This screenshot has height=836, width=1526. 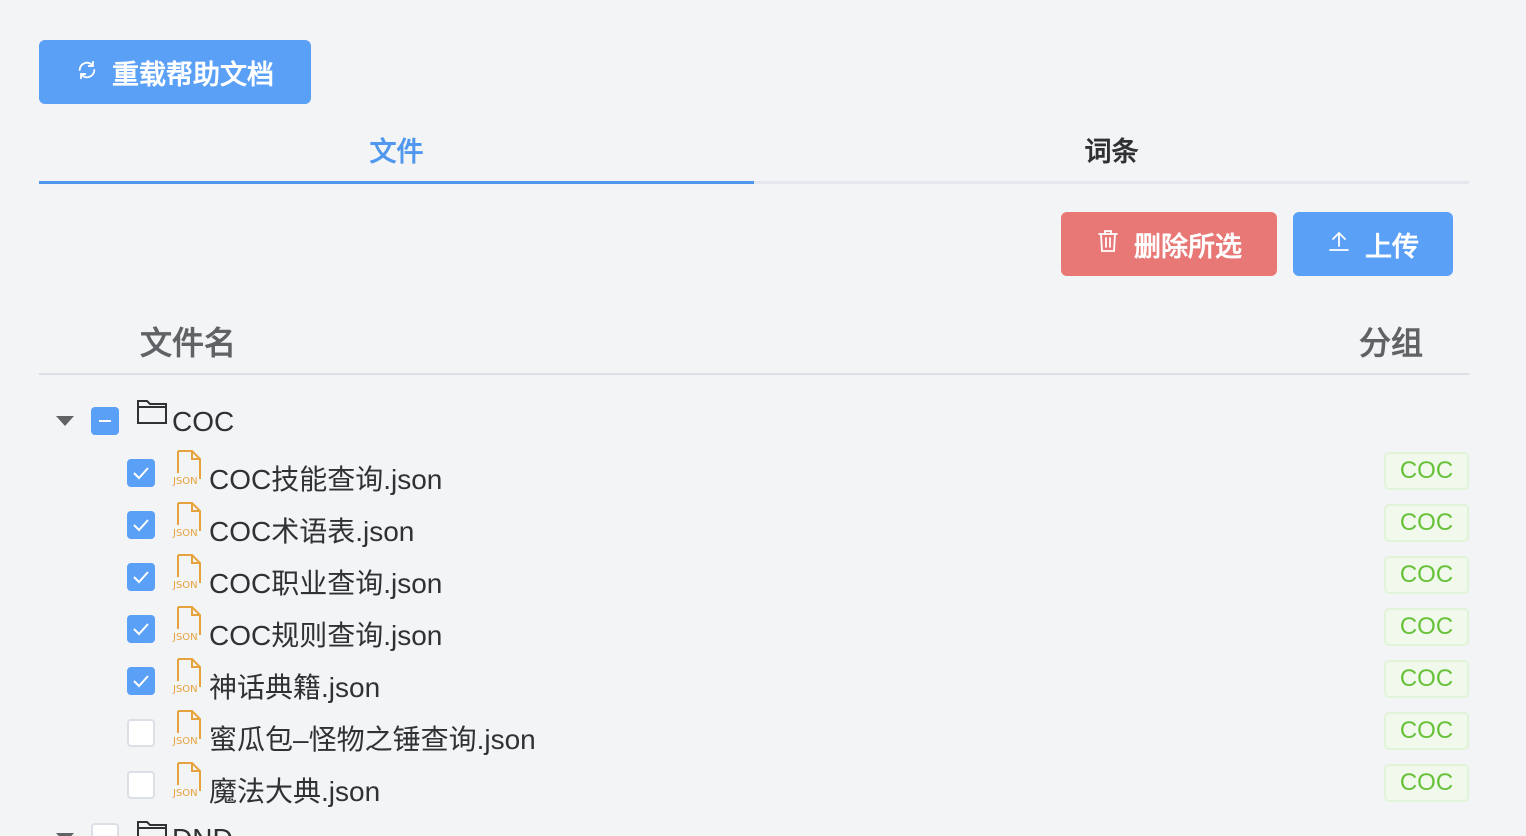 I want to click on refresh-icon, so click(x=87, y=72).